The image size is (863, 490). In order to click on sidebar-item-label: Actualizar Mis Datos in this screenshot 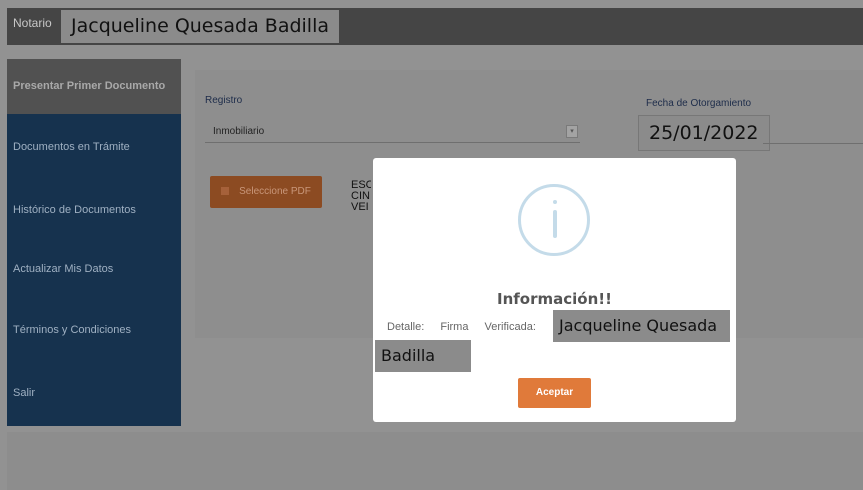, I will do `click(63, 269)`.